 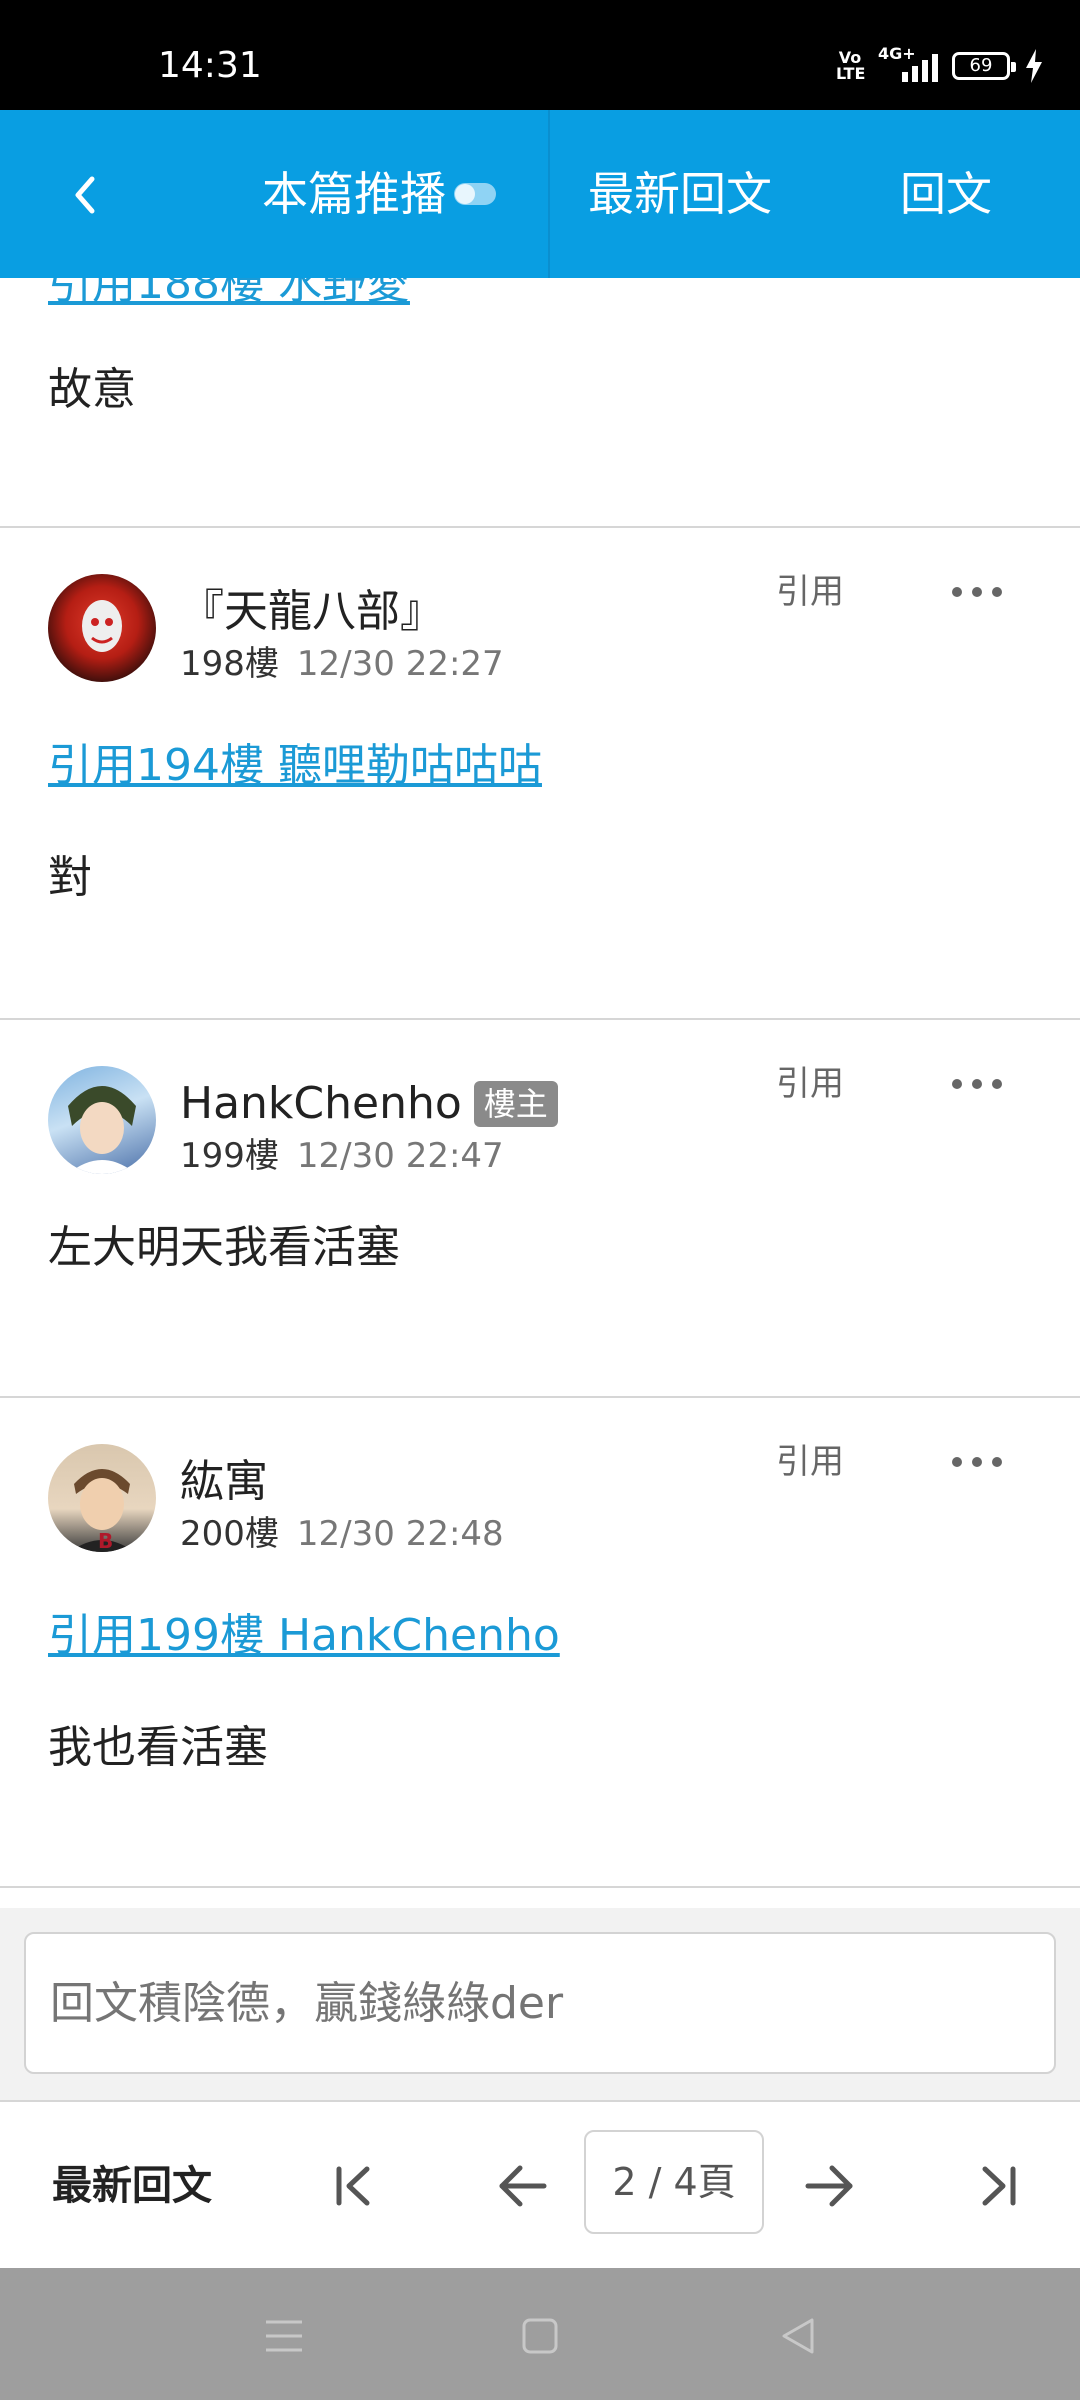 What do you see at coordinates (224, 1247) in the screenshot?
I see `post-text: 左大明天我看活塞` at bounding box center [224, 1247].